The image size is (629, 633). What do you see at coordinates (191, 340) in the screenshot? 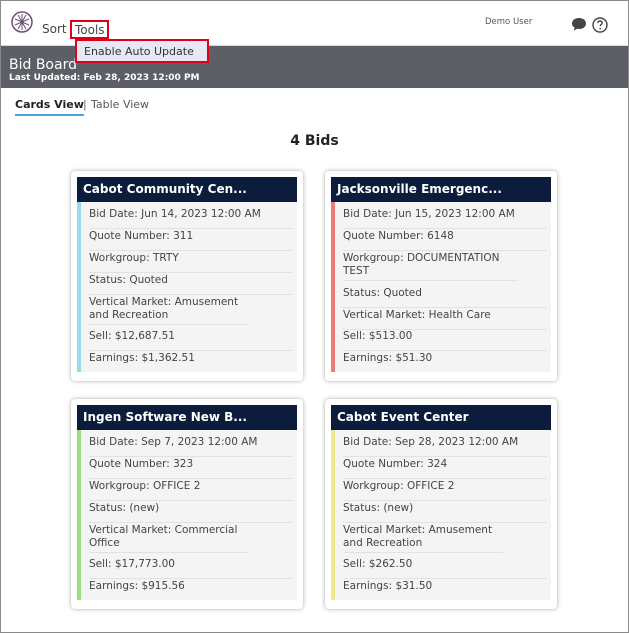
I see `sell: Sell: $12,687.51` at bounding box center [191, 340].